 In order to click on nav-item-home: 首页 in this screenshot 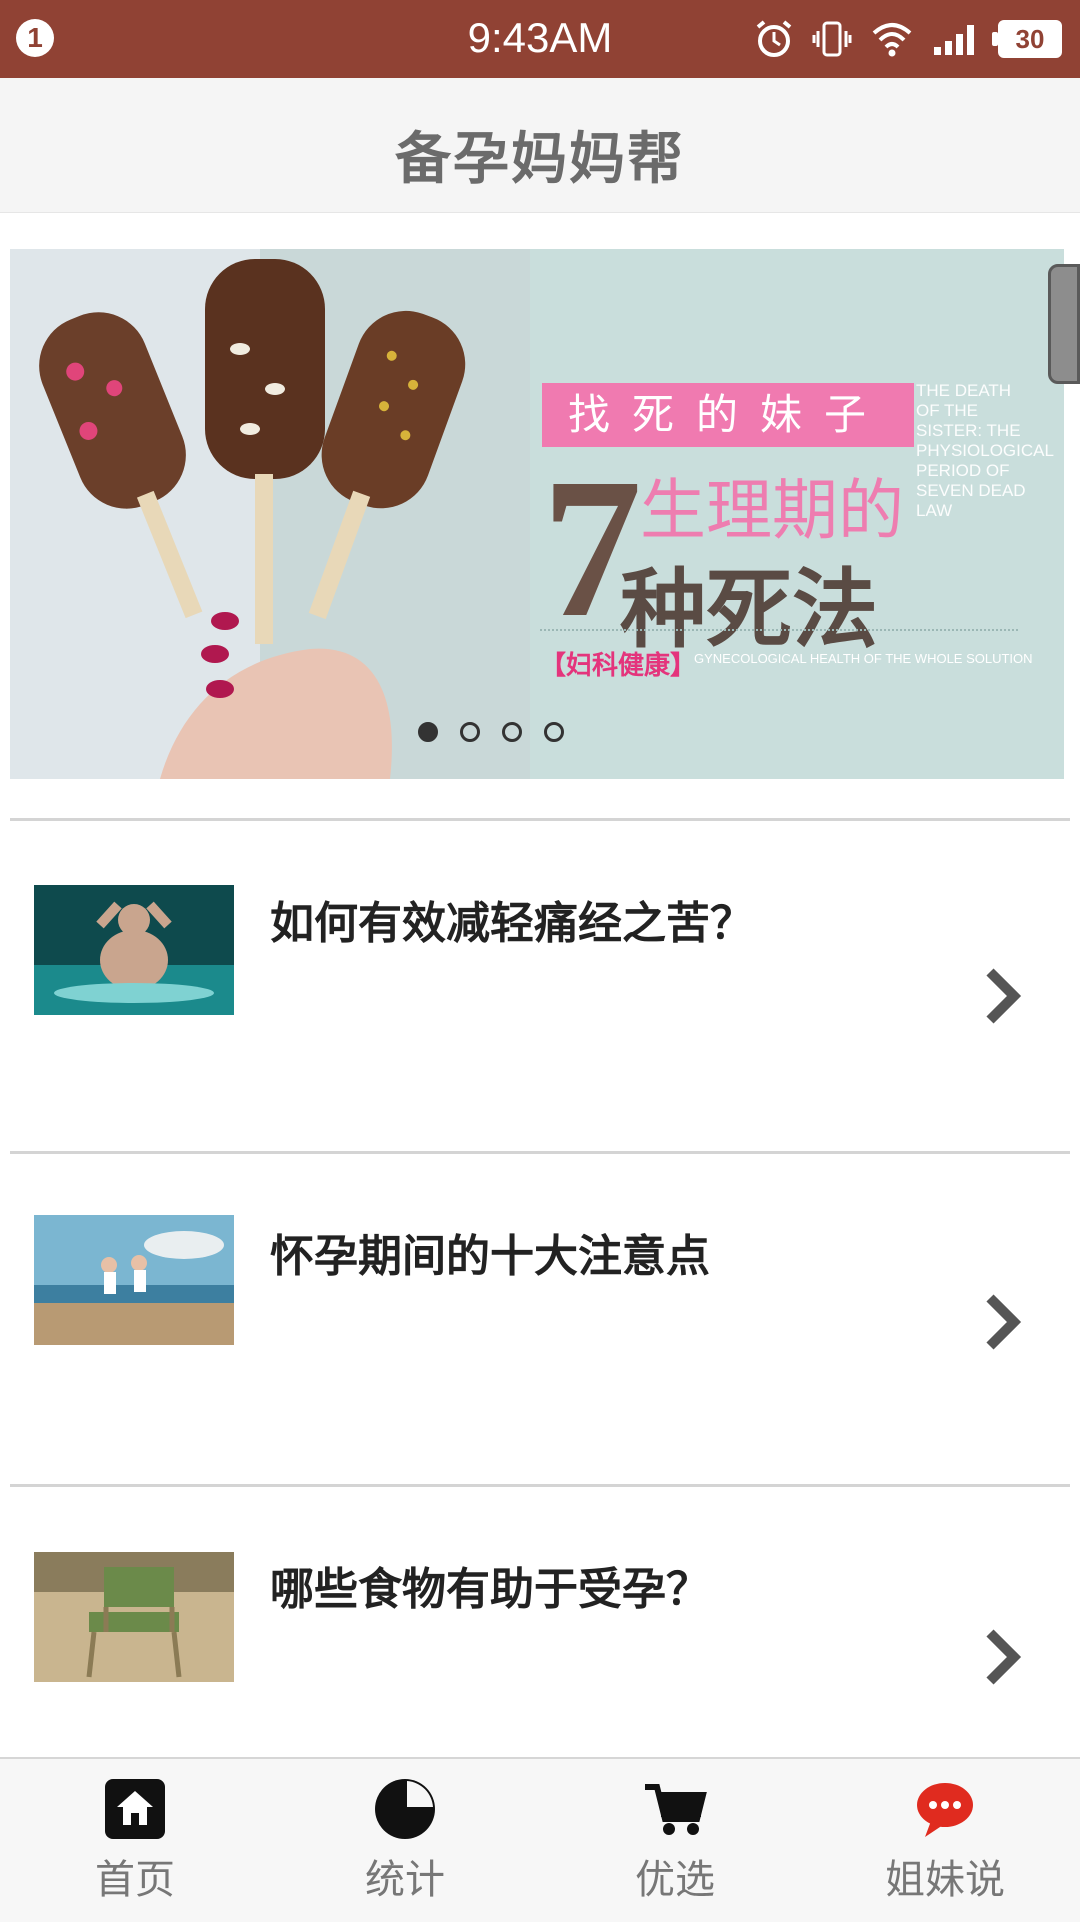, I will do `click(135, 1840)`.